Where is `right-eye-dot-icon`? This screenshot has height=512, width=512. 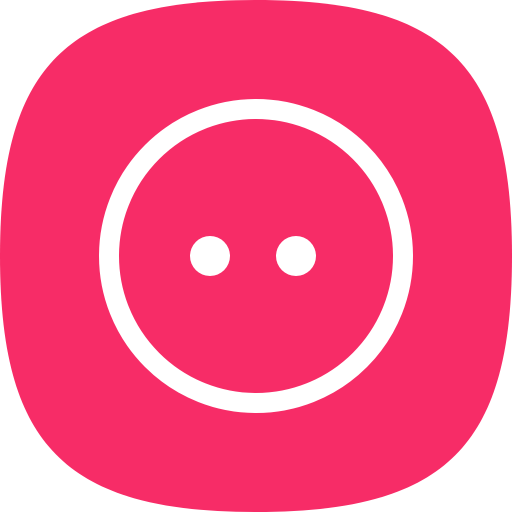
right-eye-dot-icon is located at coordinates (296, 256).